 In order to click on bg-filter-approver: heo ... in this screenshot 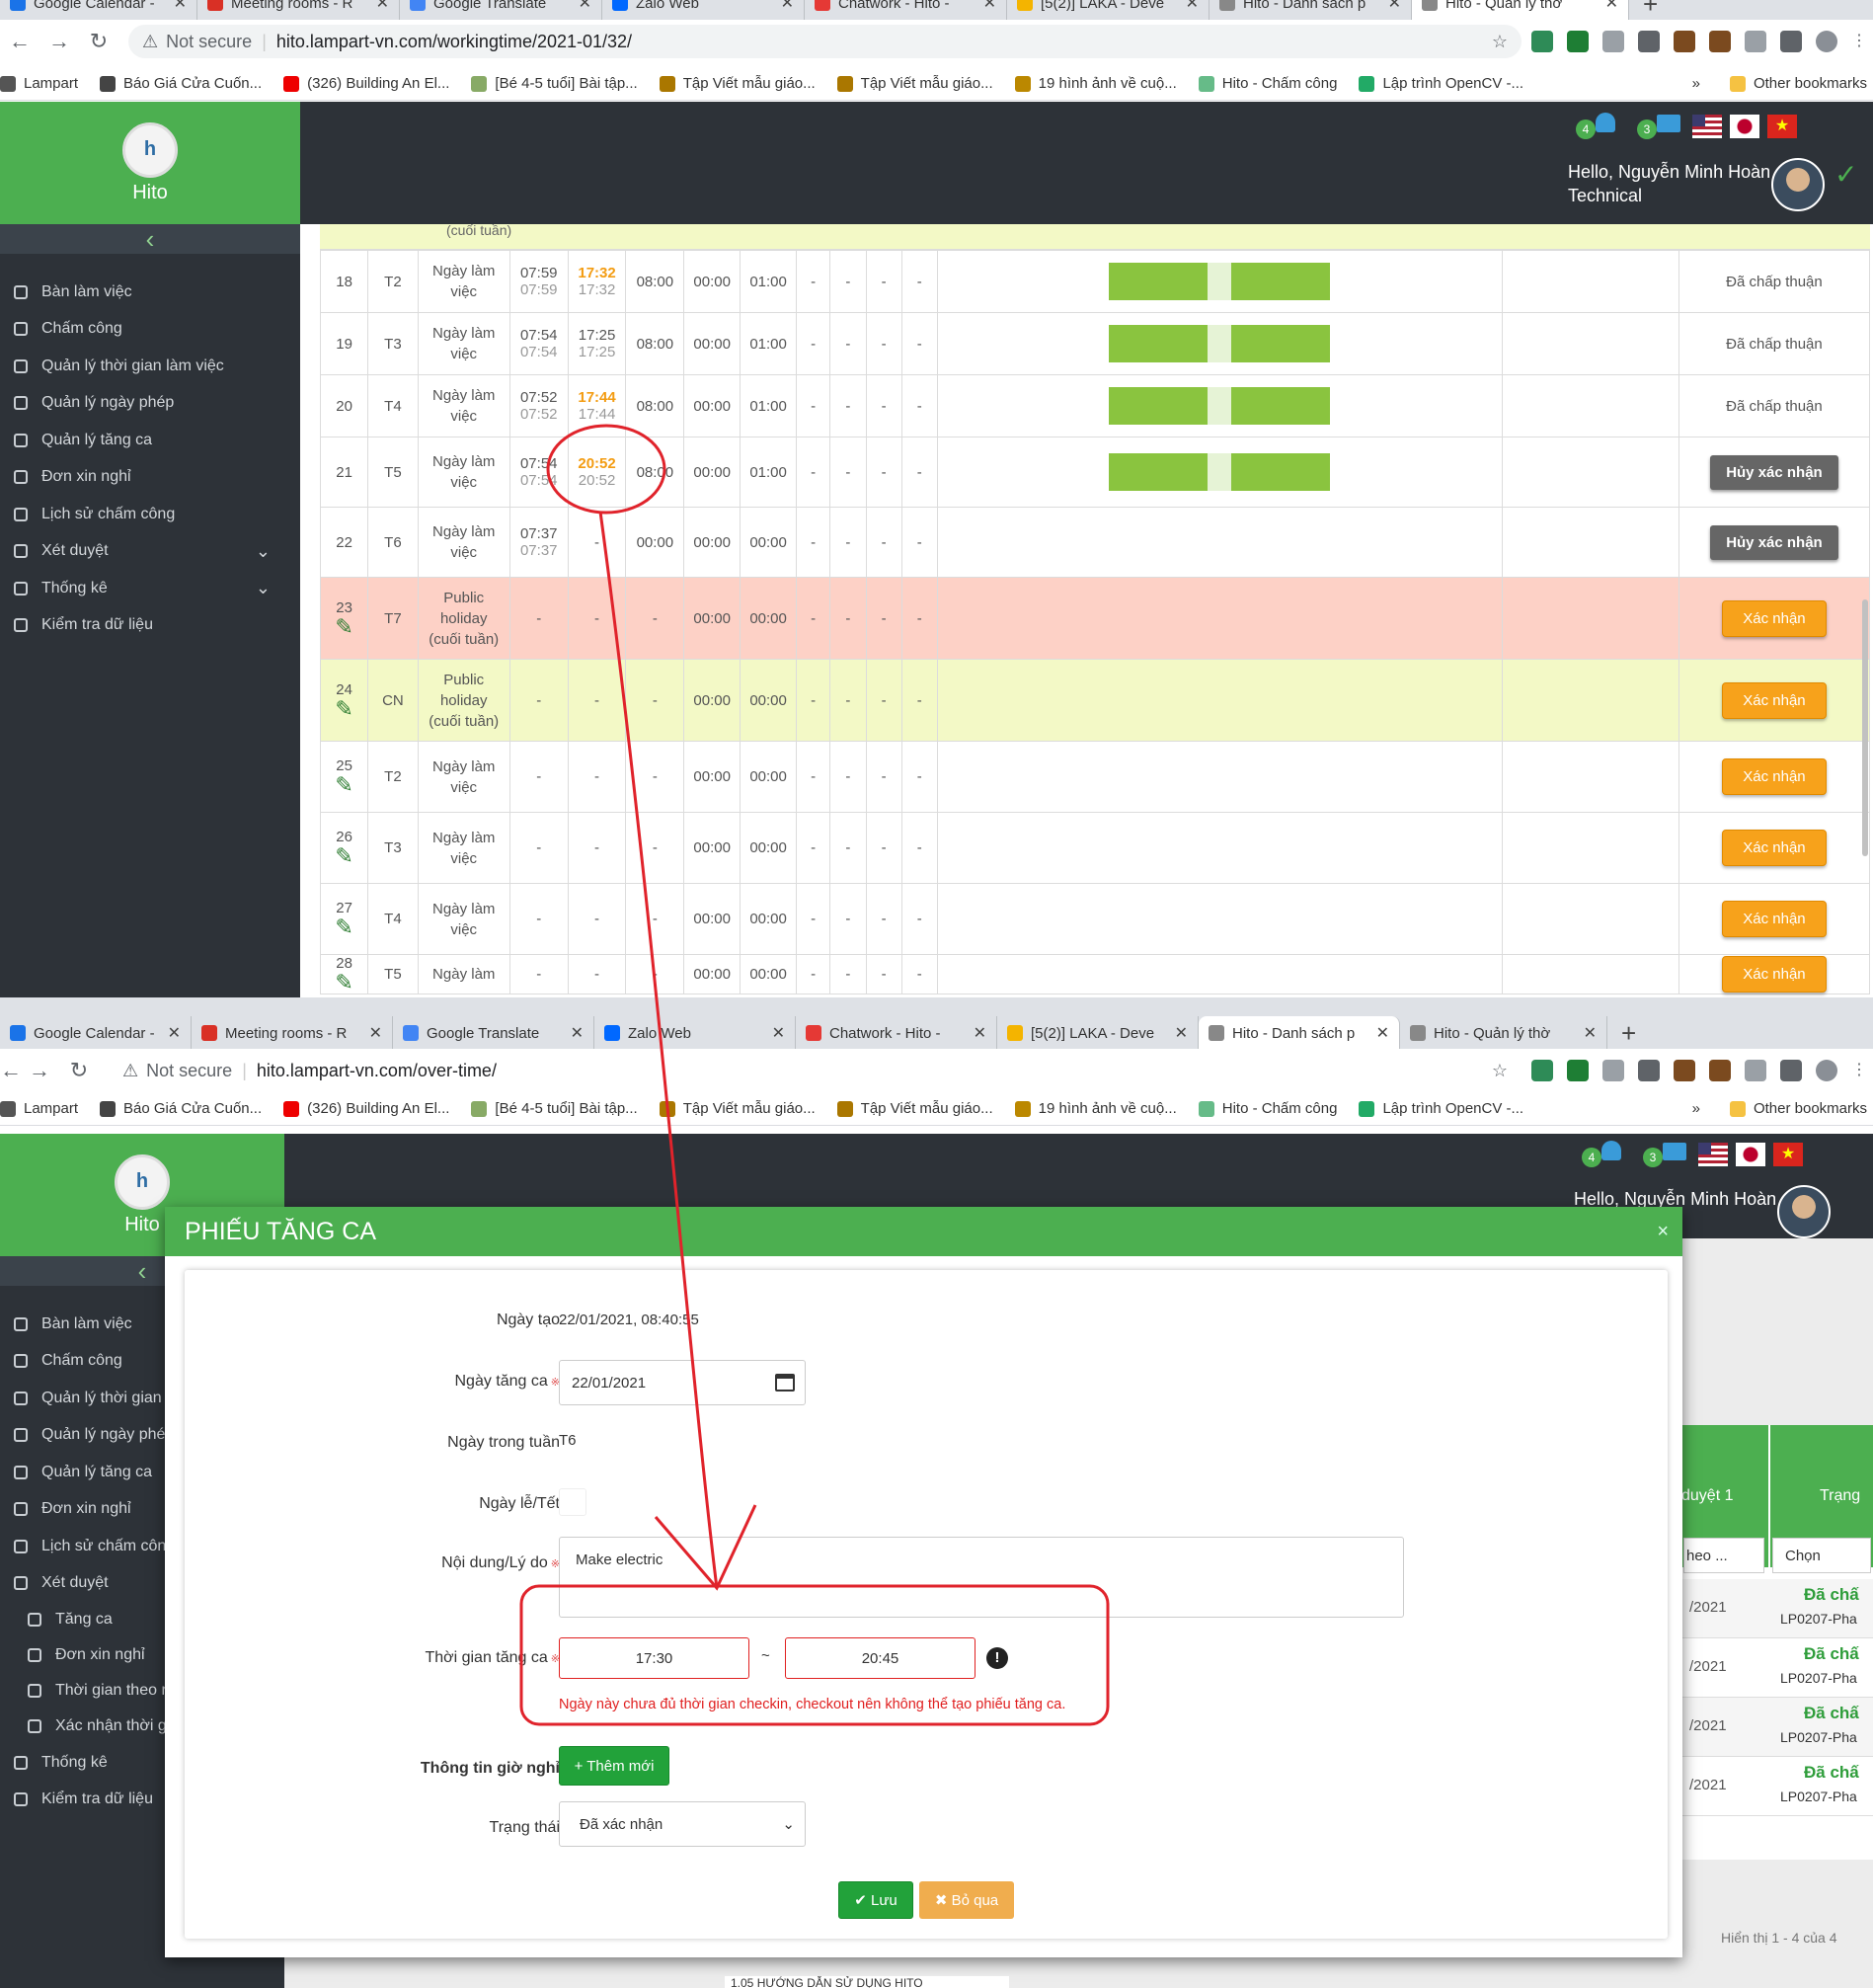, I will do `click(1723, 1555)`.